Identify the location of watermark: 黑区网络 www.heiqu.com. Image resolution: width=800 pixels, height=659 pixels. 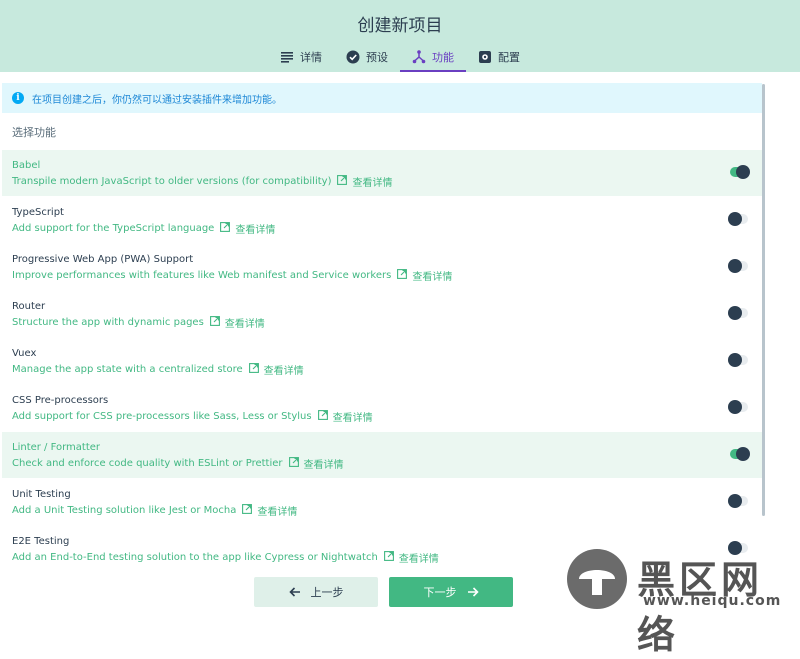
(681, 601).